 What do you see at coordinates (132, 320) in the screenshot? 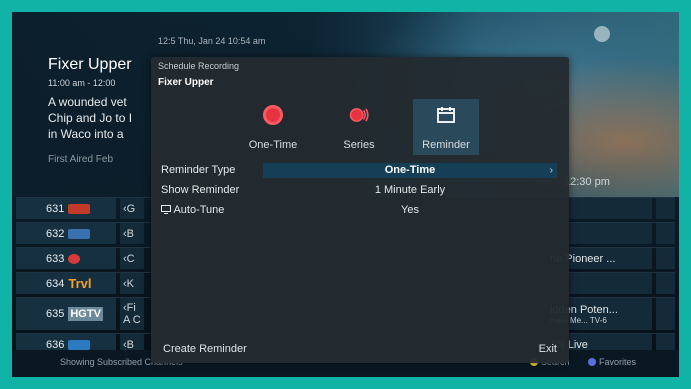
I see `program-cell-subtitle: A C` at bounding box center [132, 320].